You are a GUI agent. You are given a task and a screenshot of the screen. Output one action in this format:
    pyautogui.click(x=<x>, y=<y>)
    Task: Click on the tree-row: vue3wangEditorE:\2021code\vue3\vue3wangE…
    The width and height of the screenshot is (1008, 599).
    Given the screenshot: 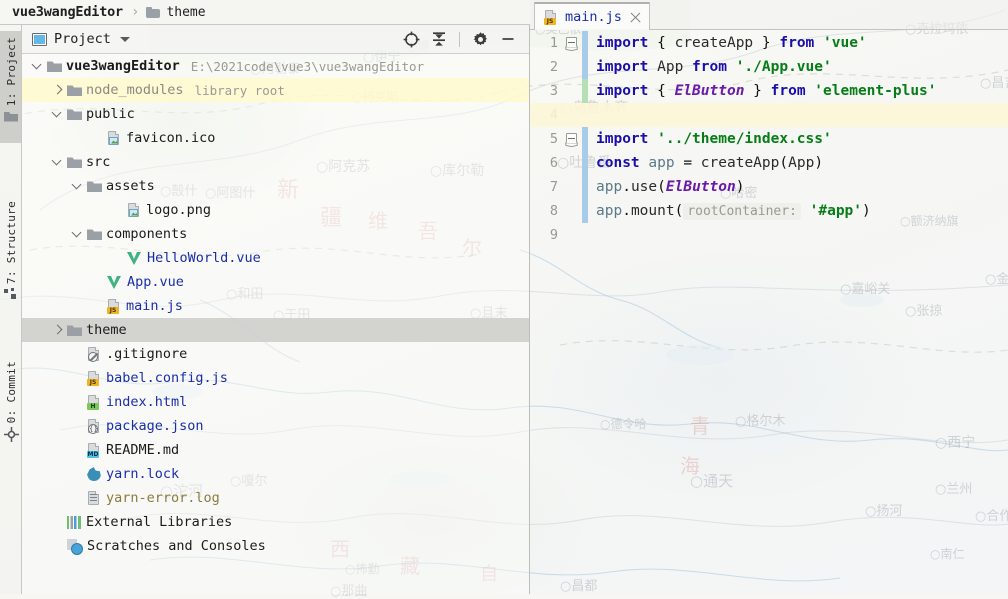 What is the action you would take?
    pyautogui.click(x=275, y=66)
    